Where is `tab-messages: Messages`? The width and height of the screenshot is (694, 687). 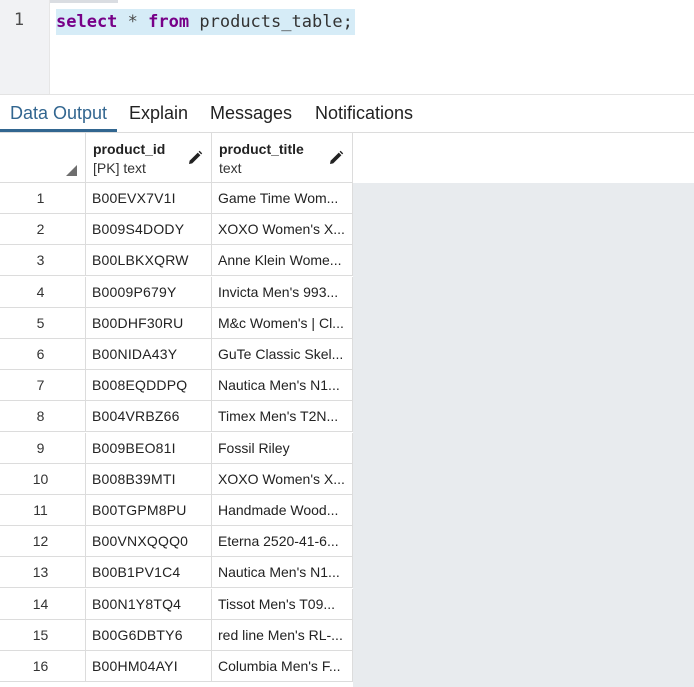 tab-messages: Messages is located at coordinates (251, 113).